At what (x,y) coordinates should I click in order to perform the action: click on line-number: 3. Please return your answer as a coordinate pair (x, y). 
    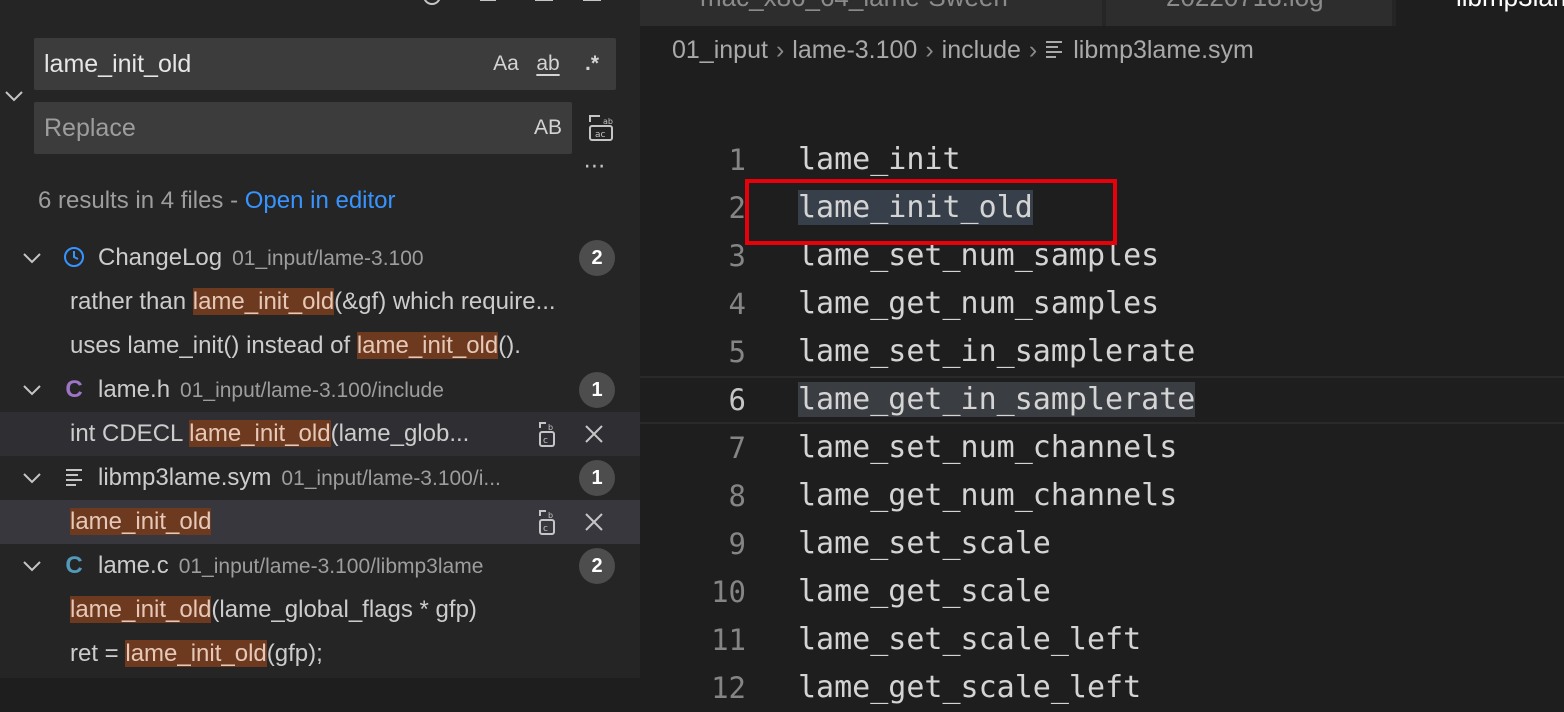
    Looking at the image, I should click on (737, 256).